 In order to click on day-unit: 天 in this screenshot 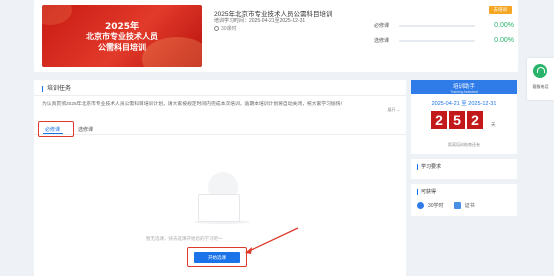, I will do `click(493, 124)`.